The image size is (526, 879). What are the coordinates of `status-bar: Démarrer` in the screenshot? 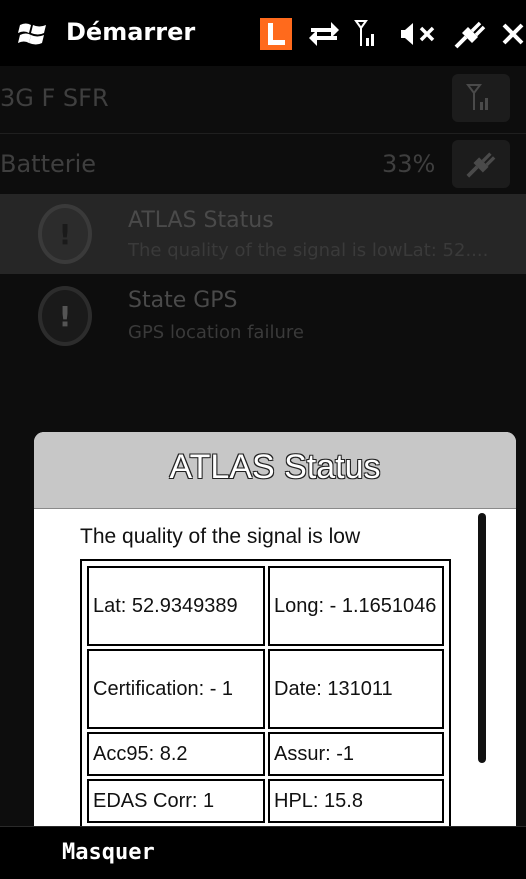 It's located at (263, 33).